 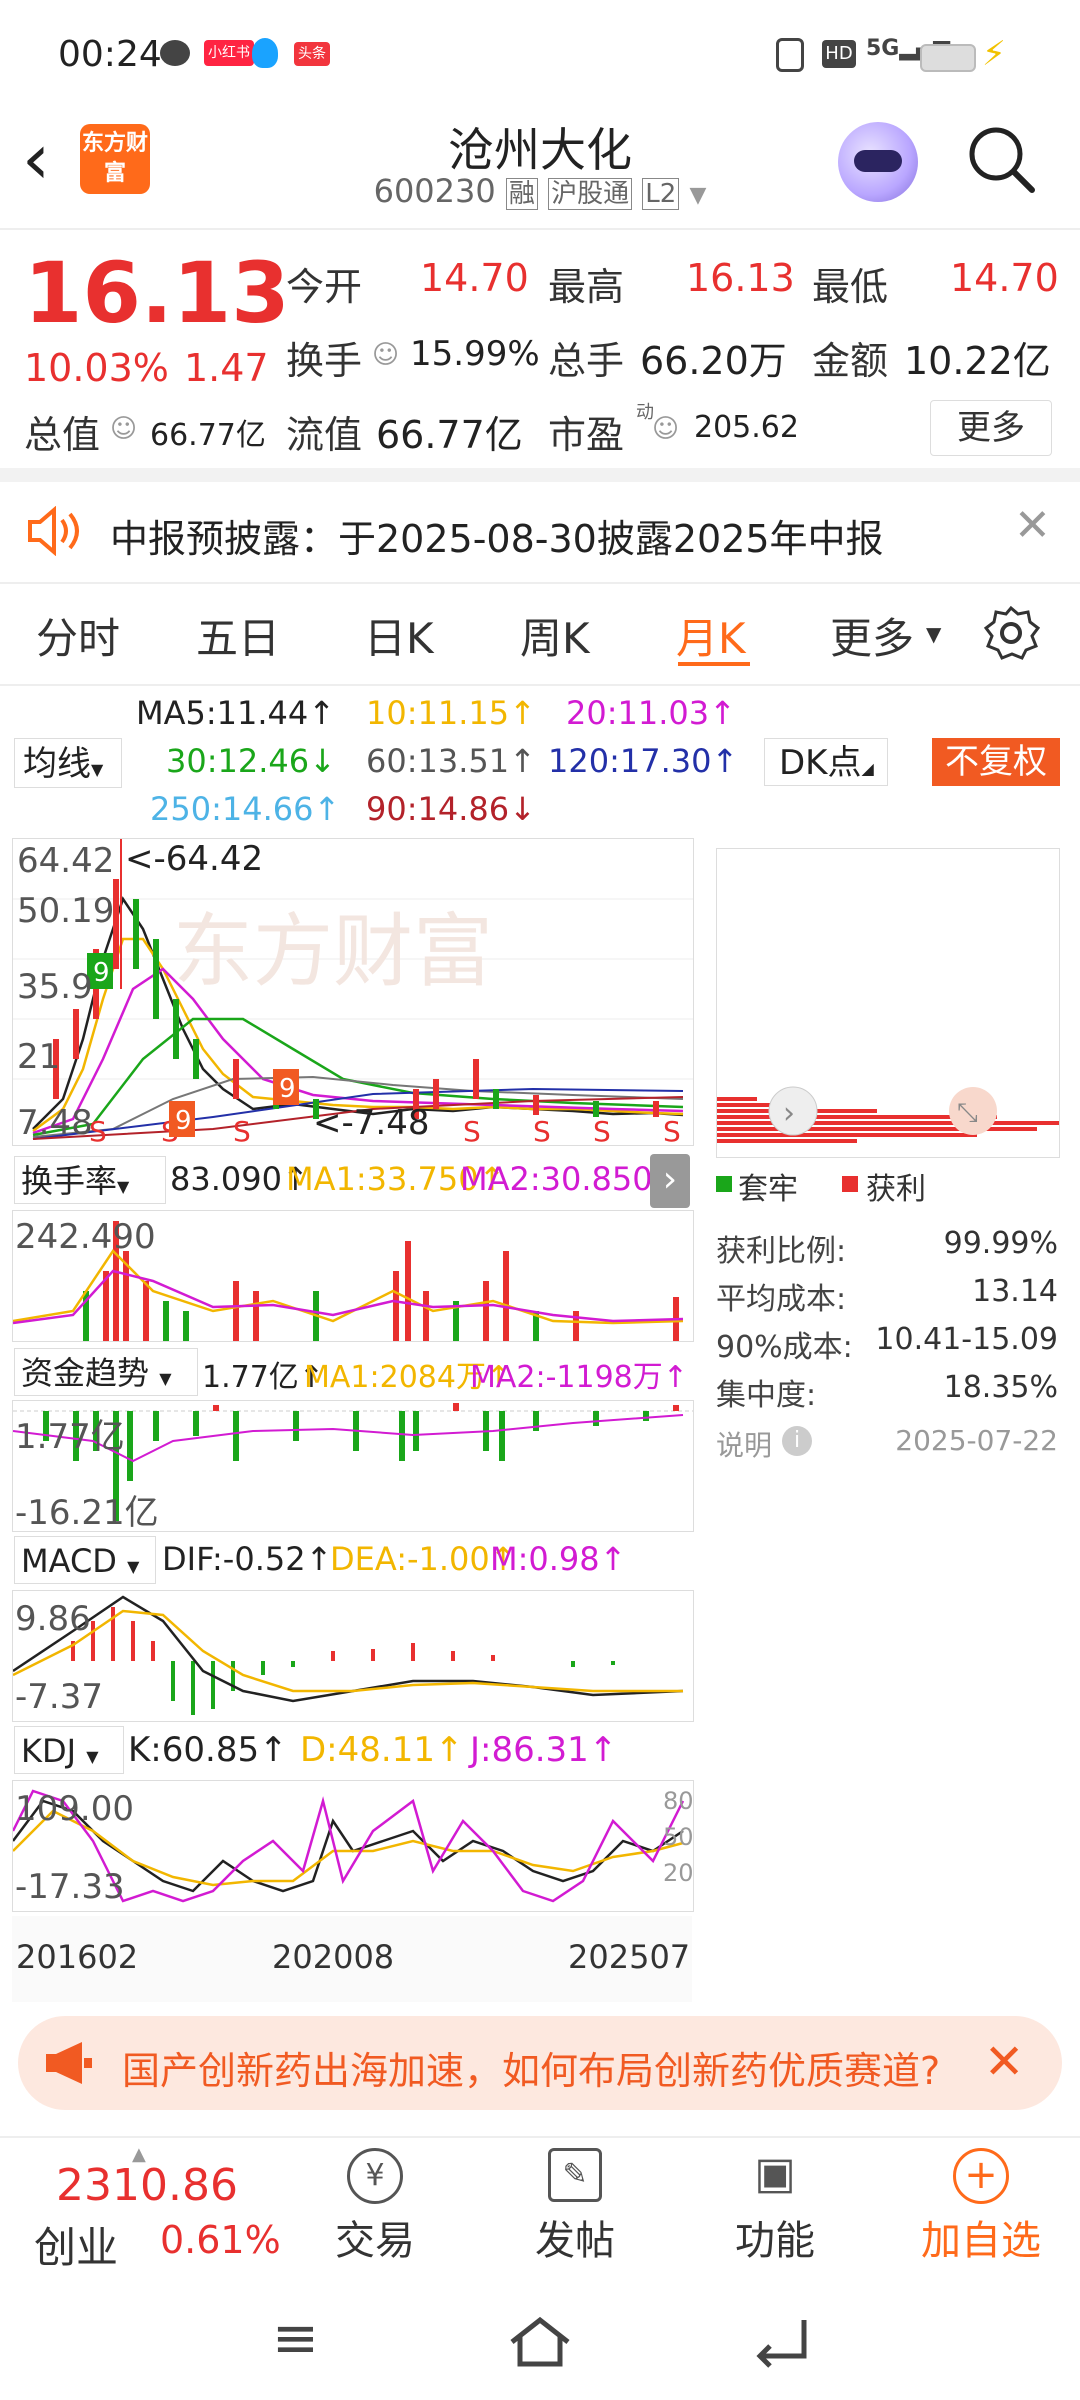 I want to click on tab-five-day: 五日, so click(x=238, y=635).